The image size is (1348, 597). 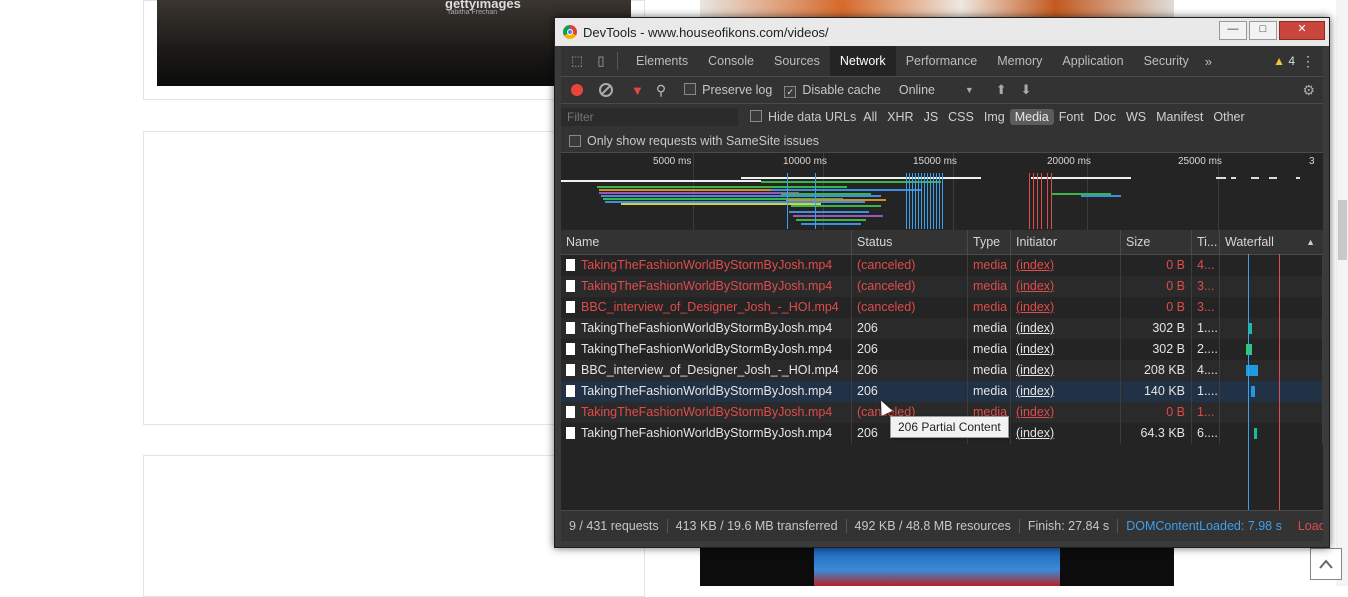 I want to click on column-waterfall: Waterfall ▲, so click(x=1271, y=242).